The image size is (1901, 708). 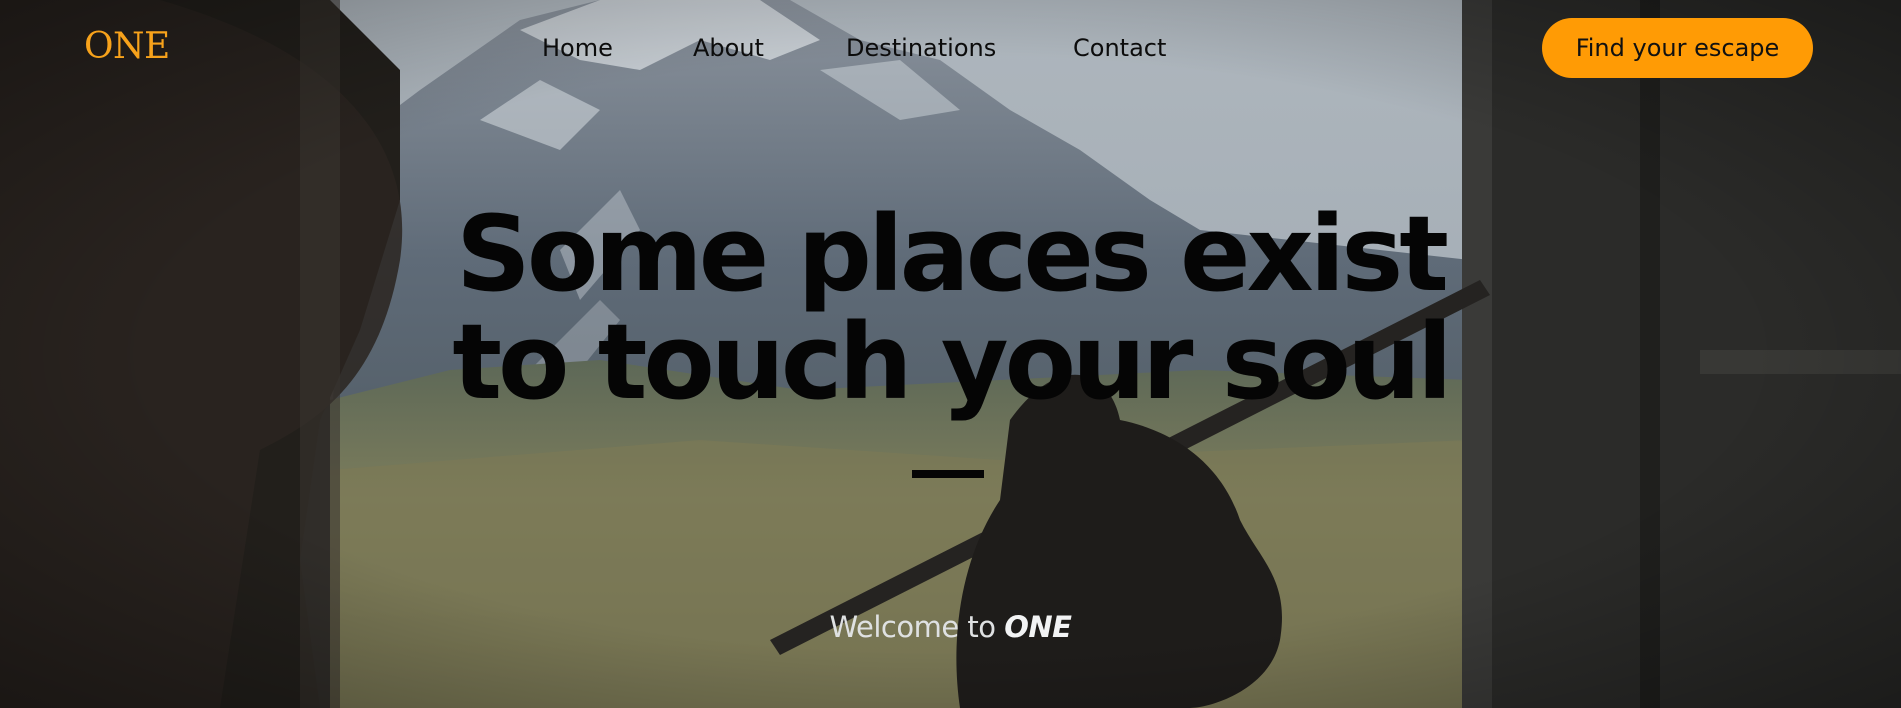 I want to click on welcome-brand: ONE, so click(x=1038, y=627).